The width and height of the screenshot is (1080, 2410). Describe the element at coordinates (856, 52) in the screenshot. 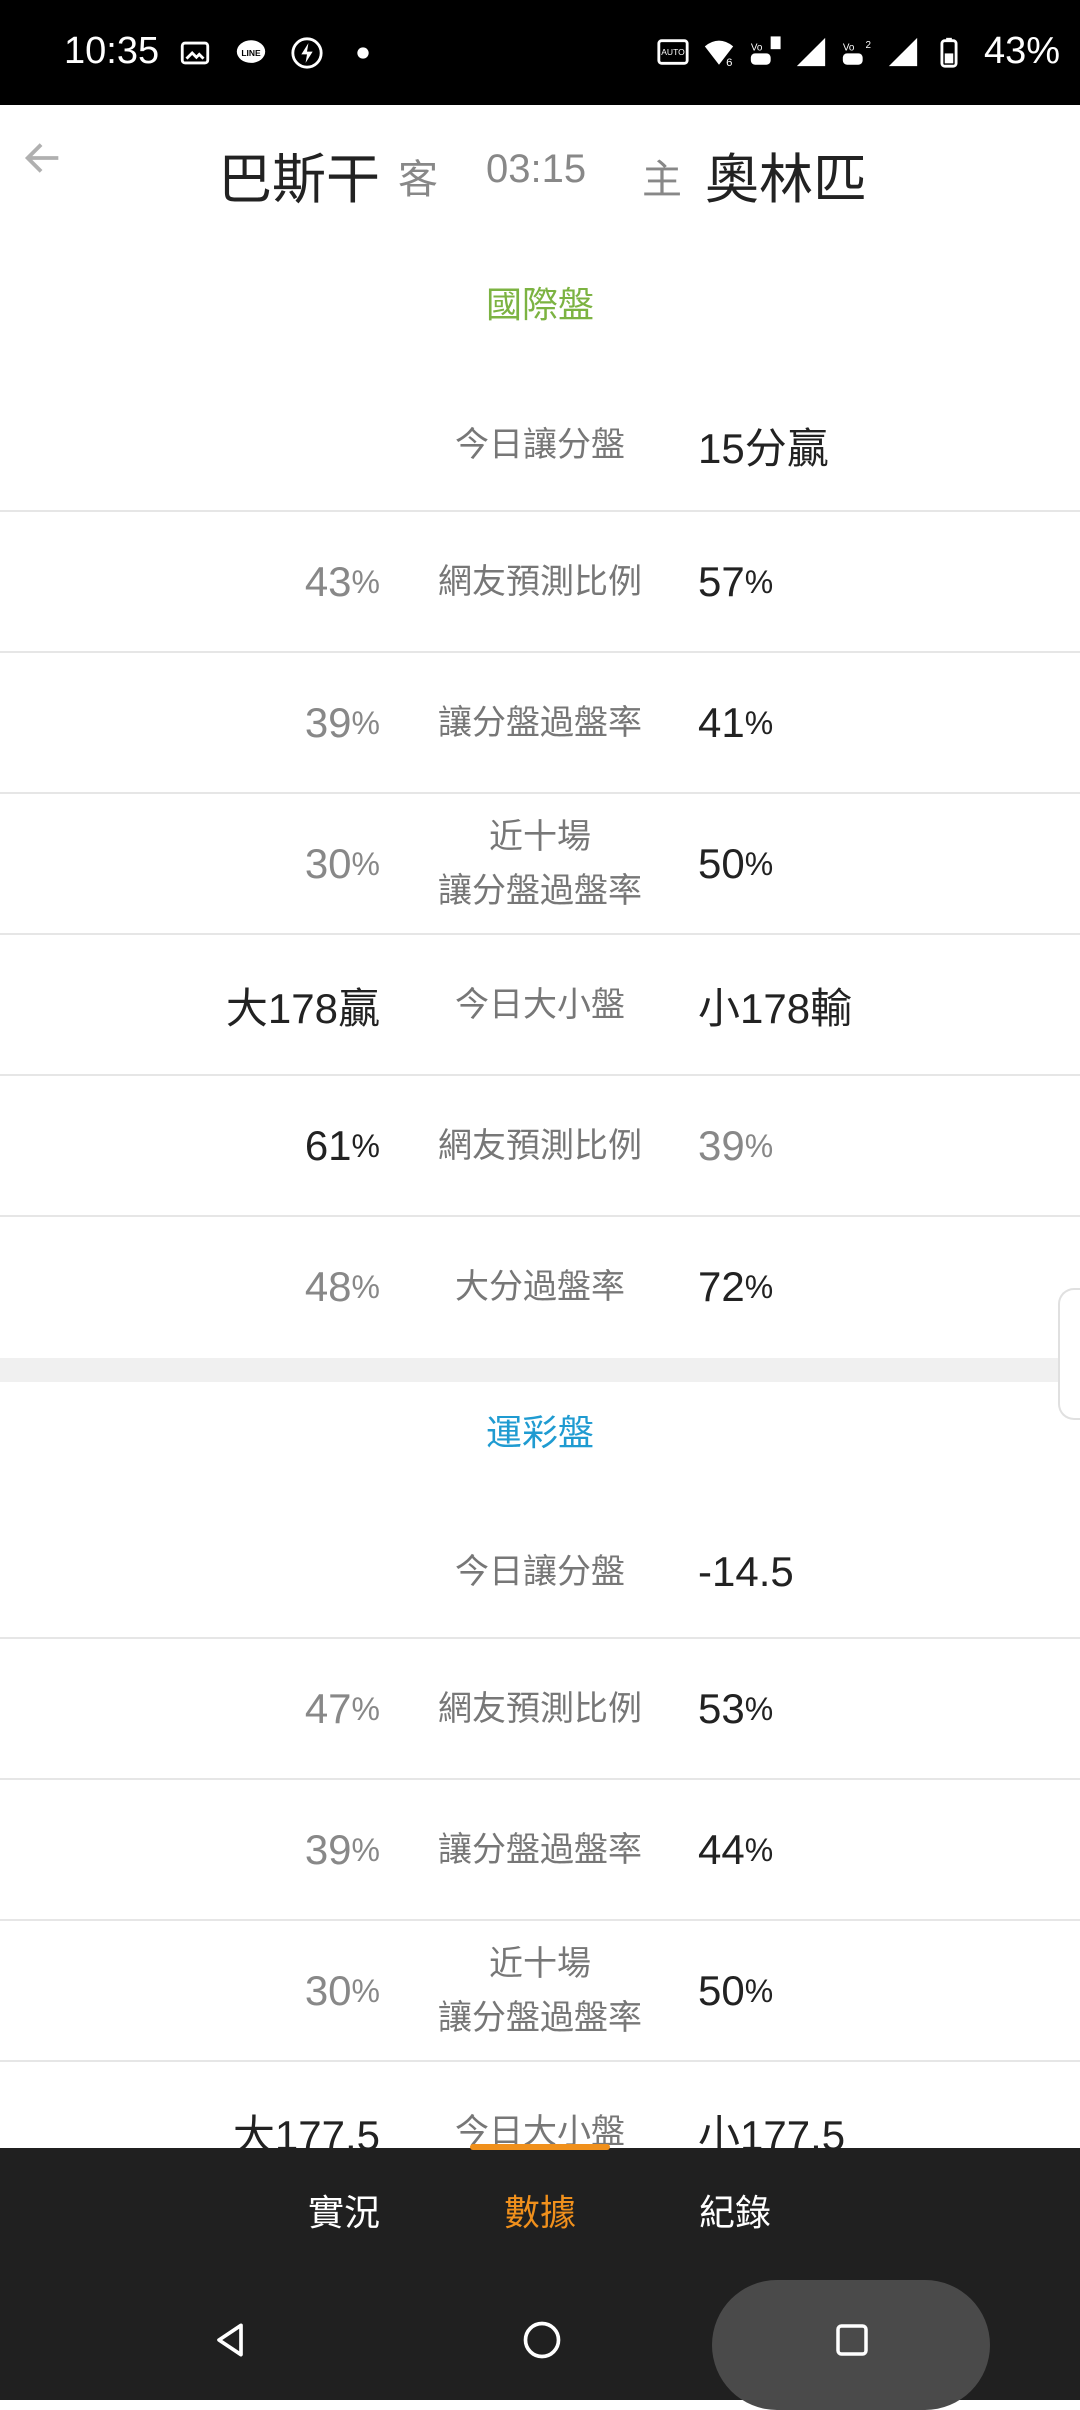

I see `volte-2-icon: Vo 2` at that location.